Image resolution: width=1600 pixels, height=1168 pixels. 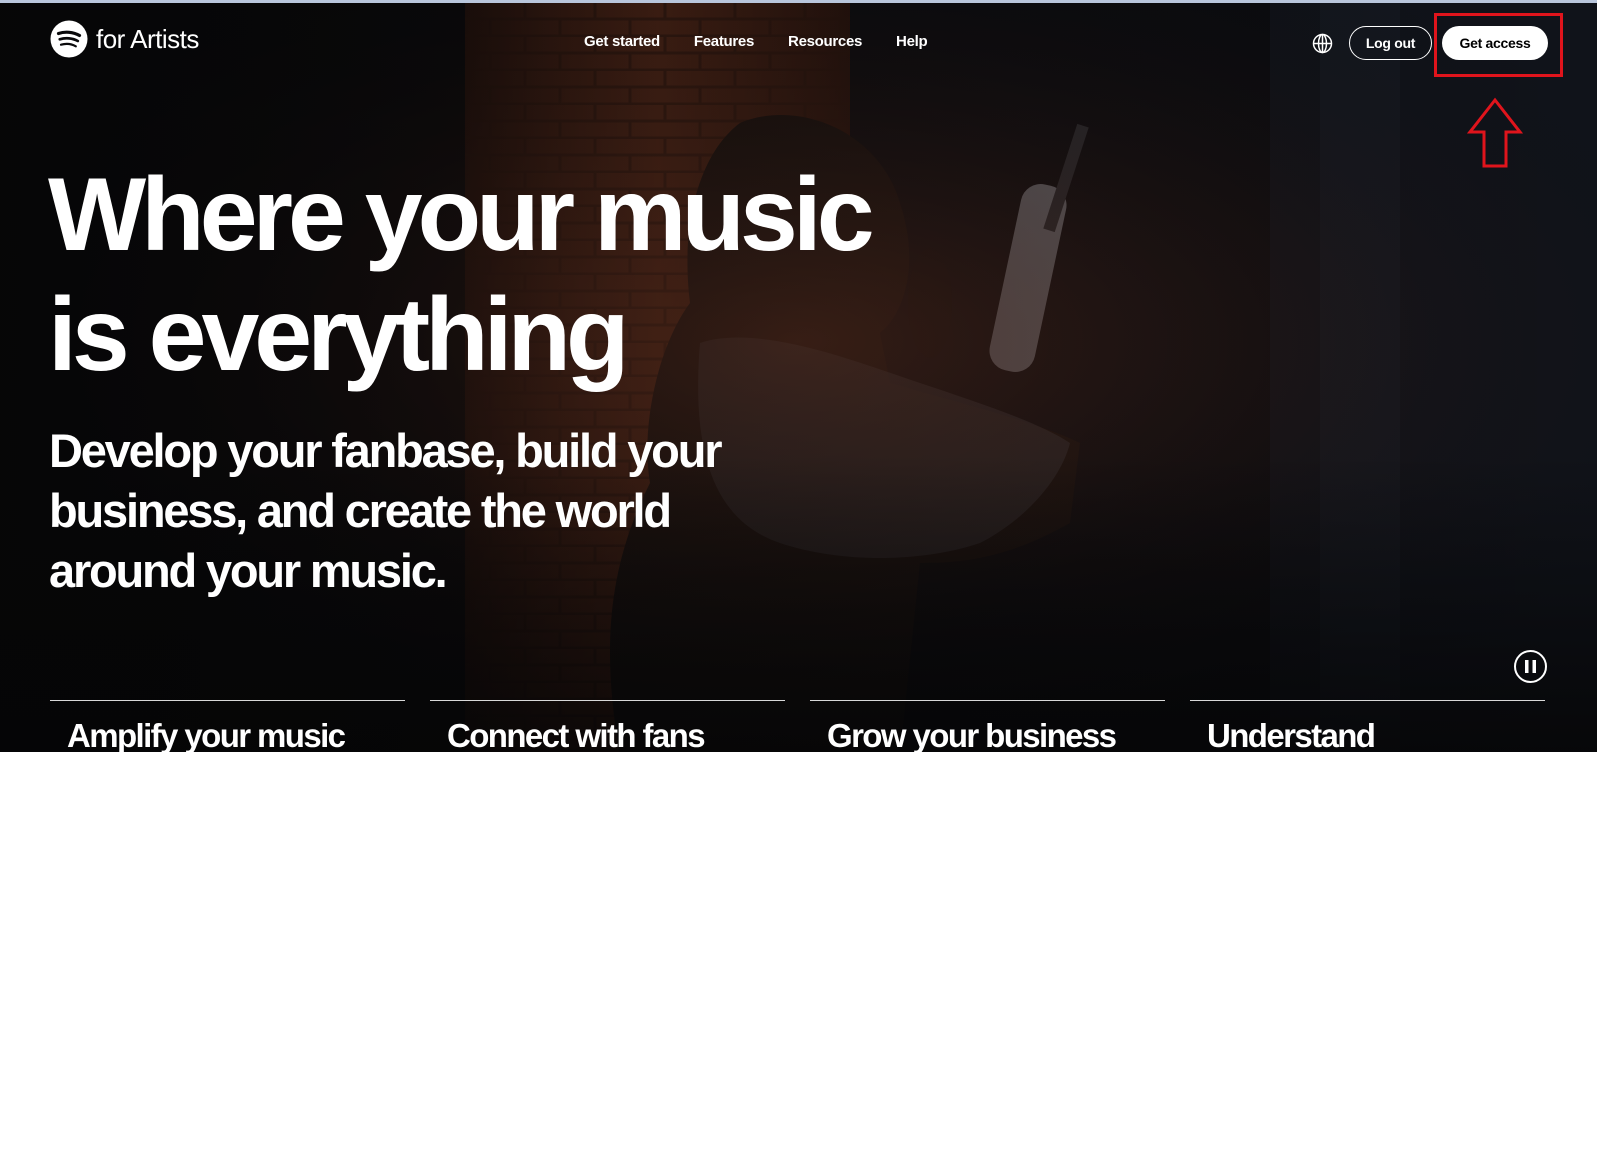 I want to click on hero-headline: Where your music is everything, so click(x=498, y=275).